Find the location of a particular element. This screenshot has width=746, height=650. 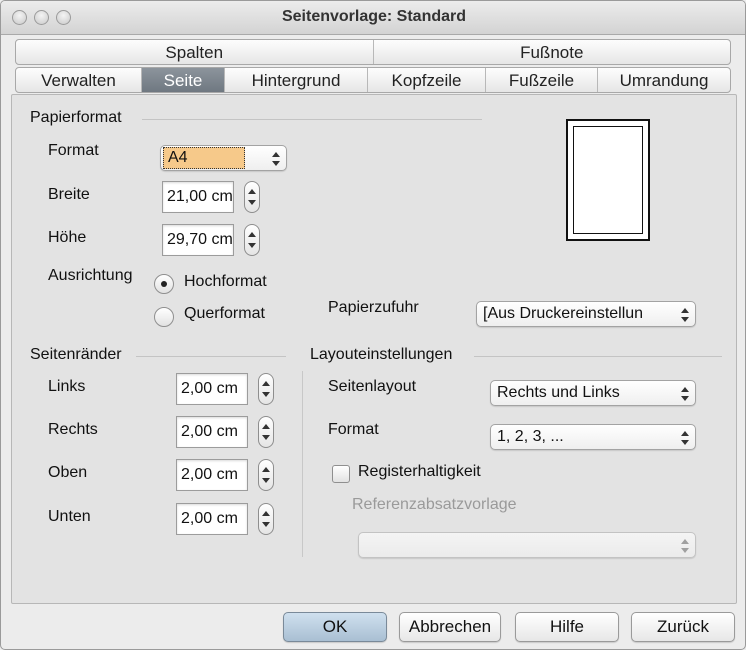

links-label: Links is located at coordinates (67, 386).